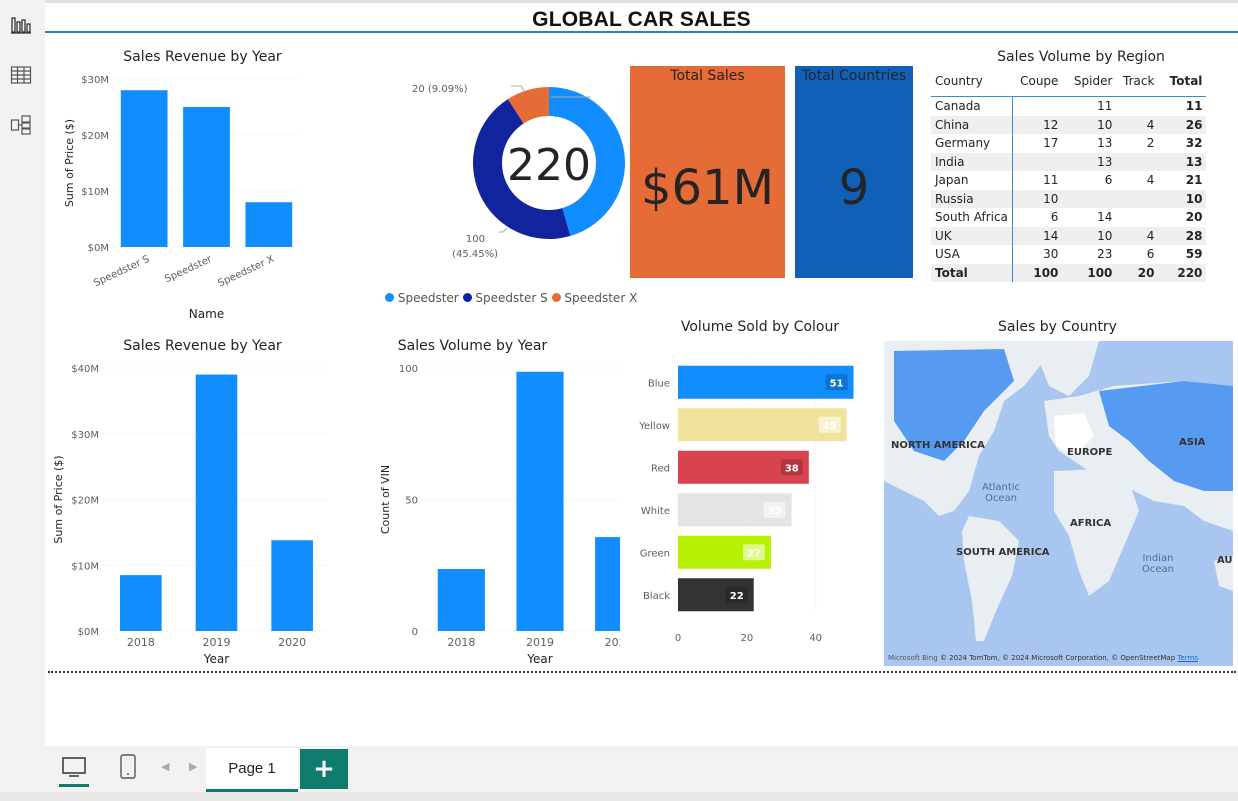 Image resolution: width=1238 pixels, height=801 pixels. I want to click on table-row: China 12 10 4 26, so click(1069, 124).